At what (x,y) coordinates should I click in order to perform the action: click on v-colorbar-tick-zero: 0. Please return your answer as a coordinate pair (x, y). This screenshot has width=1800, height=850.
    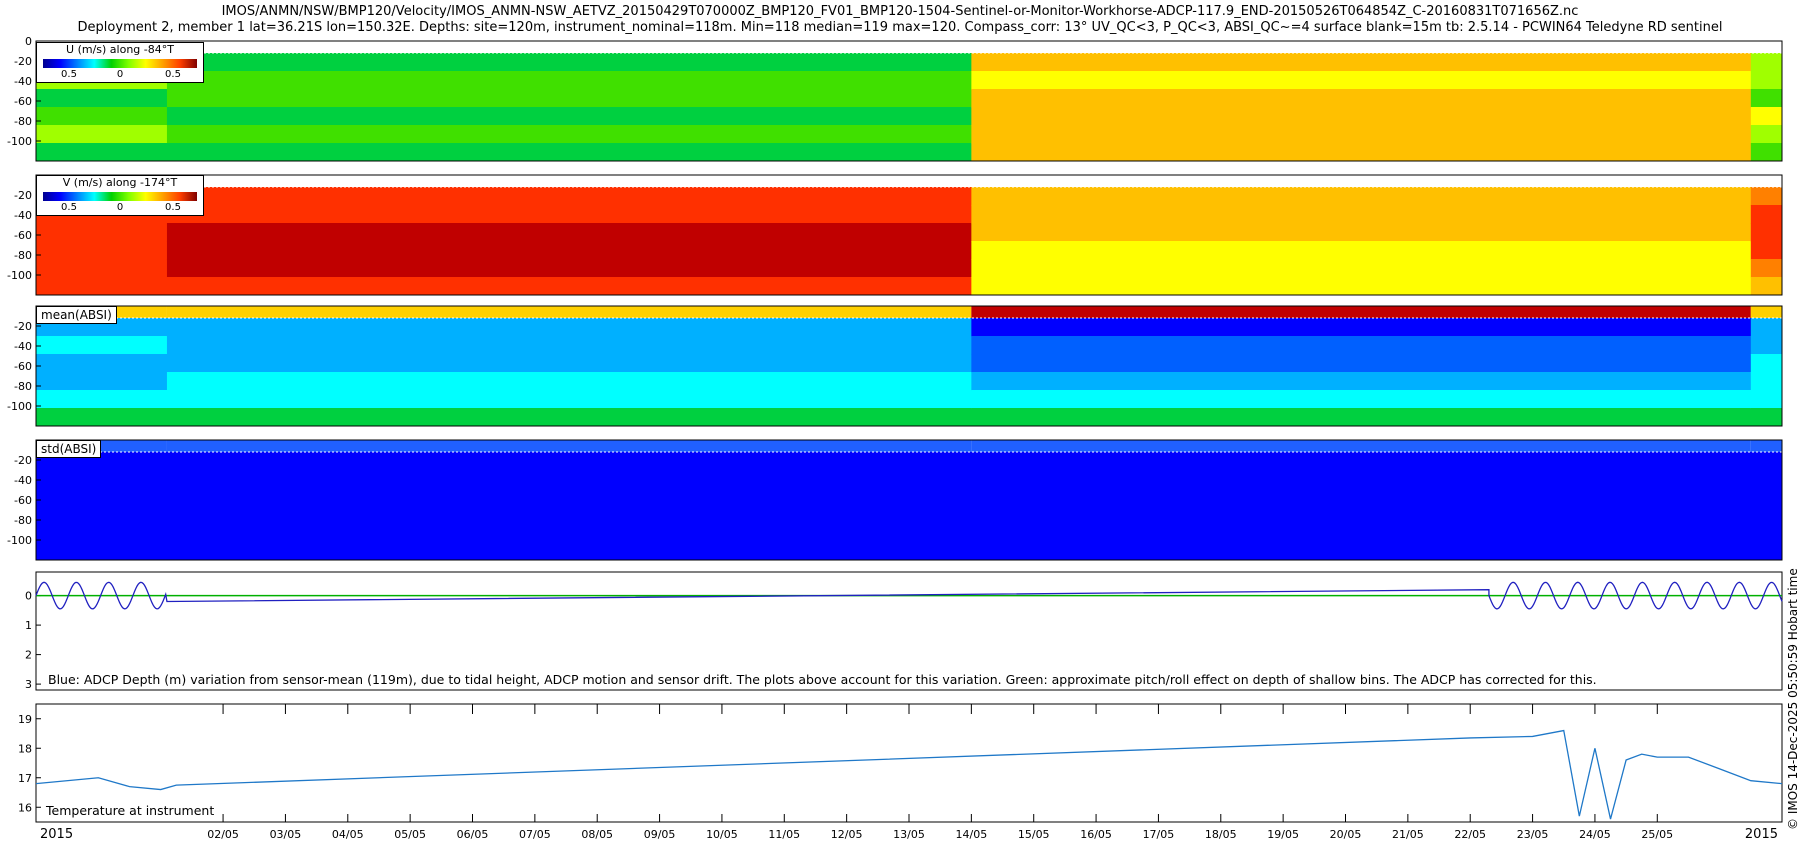
    Looking at the image, I should click on (120, 207).